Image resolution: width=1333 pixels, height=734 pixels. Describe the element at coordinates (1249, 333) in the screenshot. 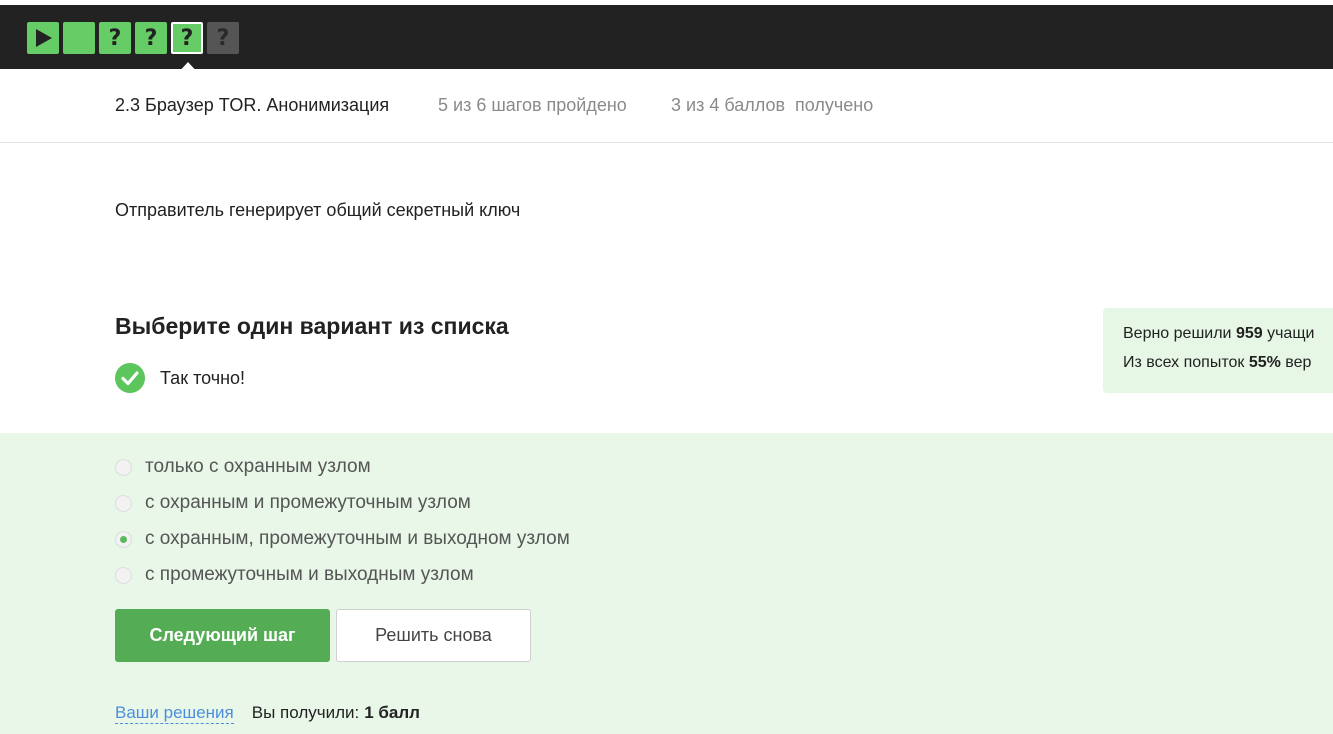

I see `stats-solved-count: 959` at that location.